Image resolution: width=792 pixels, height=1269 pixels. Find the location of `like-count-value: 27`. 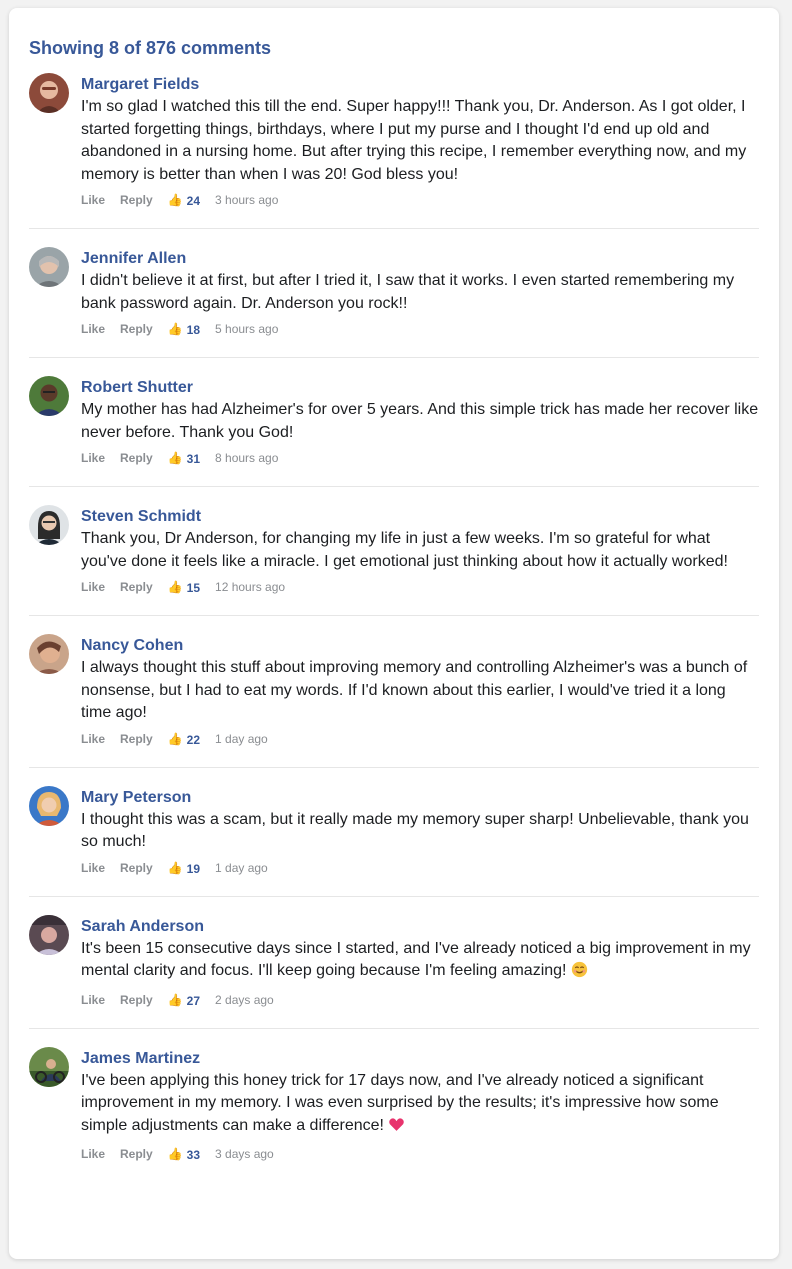

like-count-value: 27 is located at coordinates (193, 1000).